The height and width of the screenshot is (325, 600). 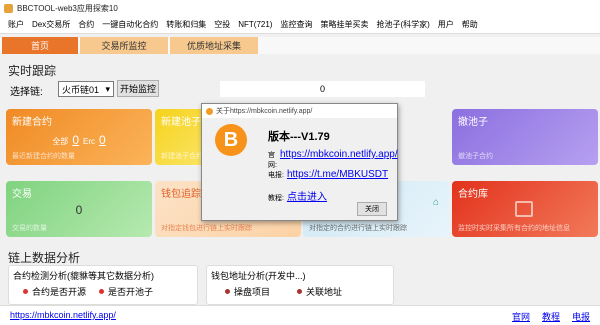 I want to click on menu-monitor: 监控查询, so click(x=296, y=24).